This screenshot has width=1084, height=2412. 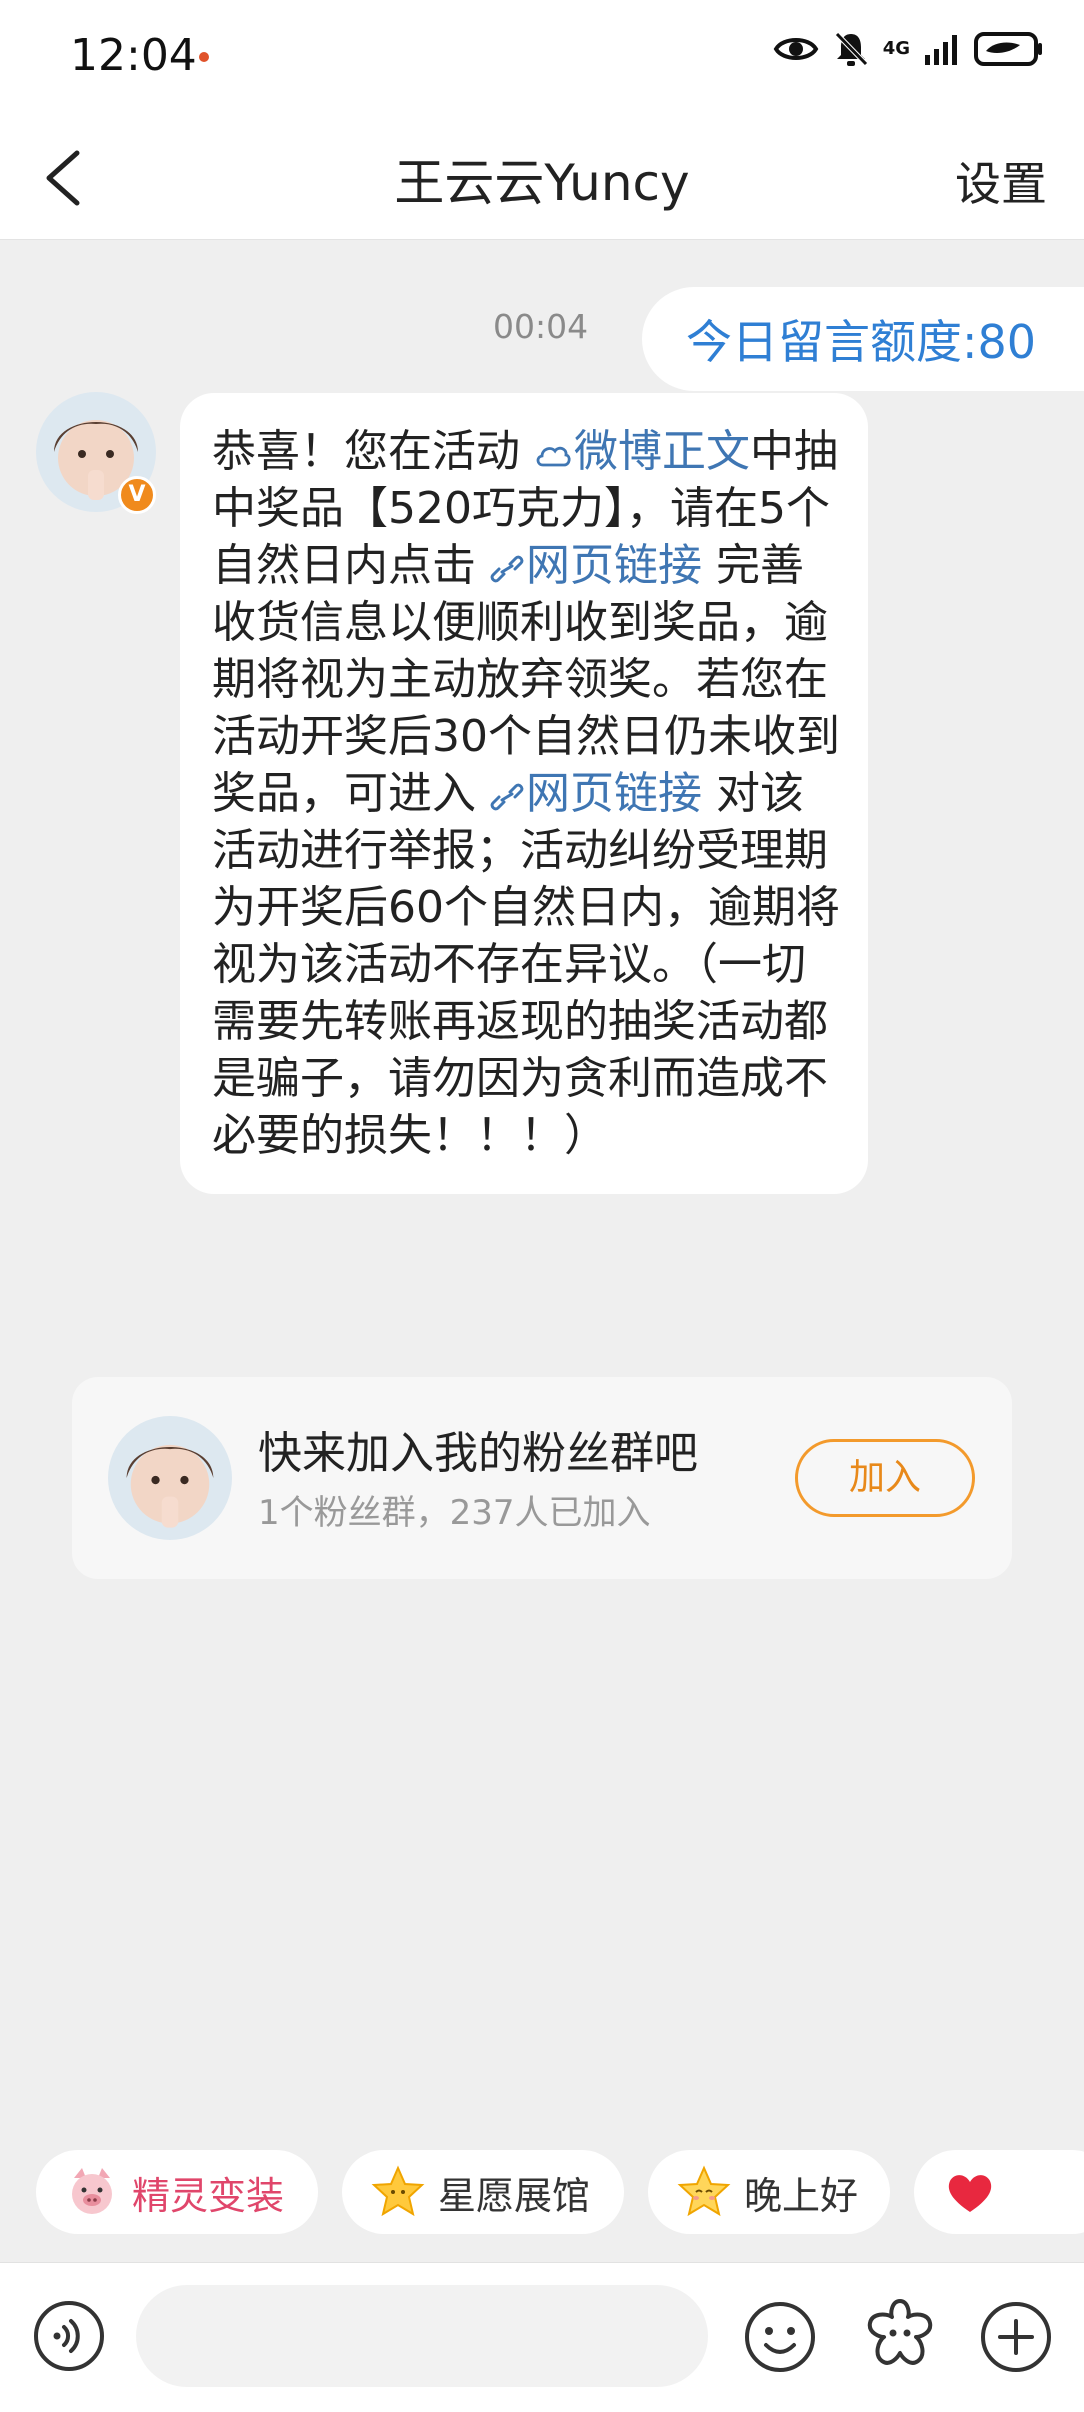 I want to click on weibo-post-link: 微博正文, so click(x=642, y=451).